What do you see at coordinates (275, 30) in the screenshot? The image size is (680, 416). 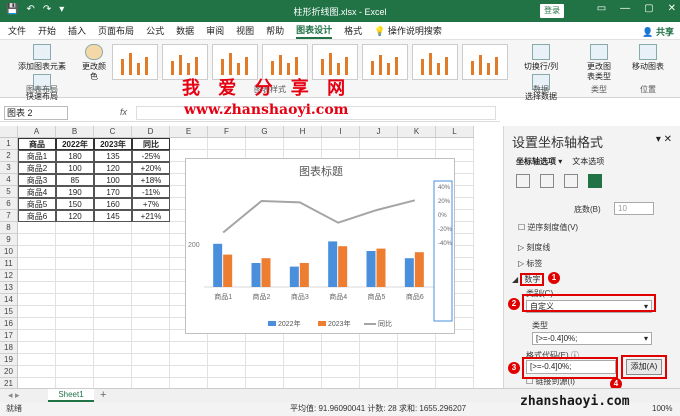 I see `tab-help: 帮助` at bounding box center [275, 30].